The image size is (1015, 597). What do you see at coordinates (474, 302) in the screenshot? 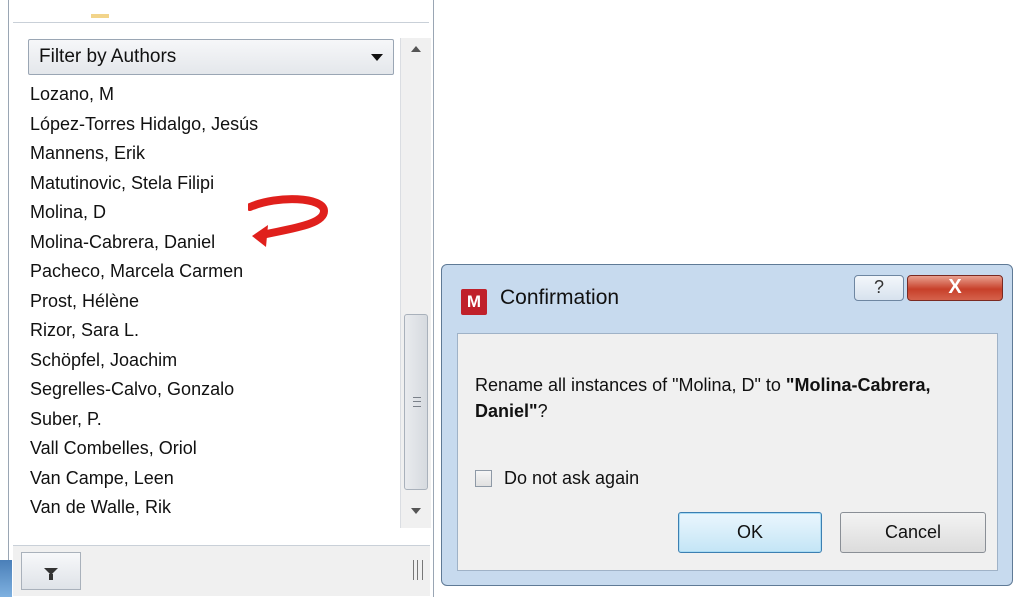
I see `app-logo-icon: M` at bounding box center [474, 302].